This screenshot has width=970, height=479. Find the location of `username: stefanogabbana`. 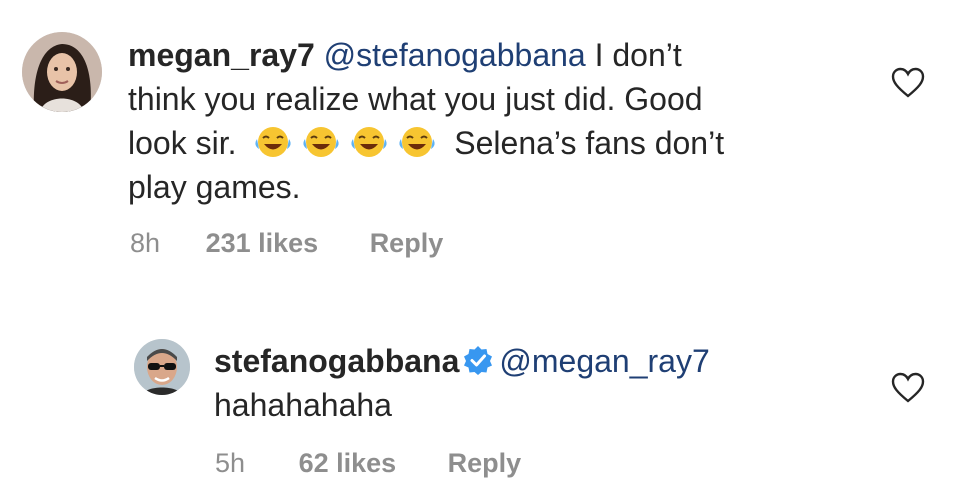

username: stefanogabbana is located at coordinates (336, 361).